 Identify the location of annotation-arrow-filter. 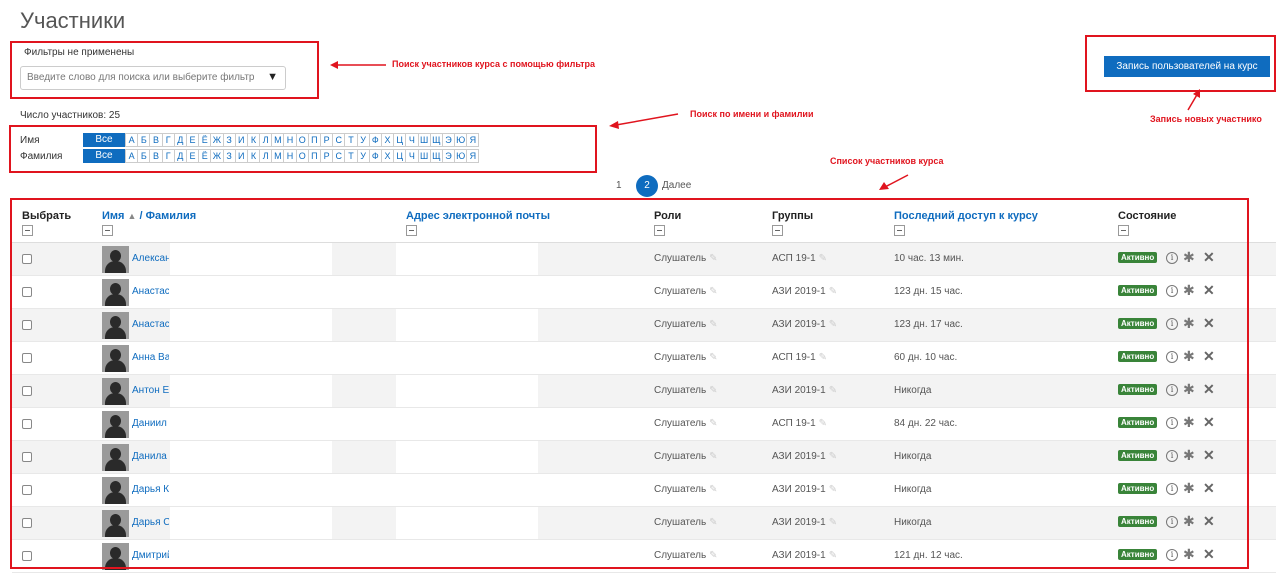
(358, 65).